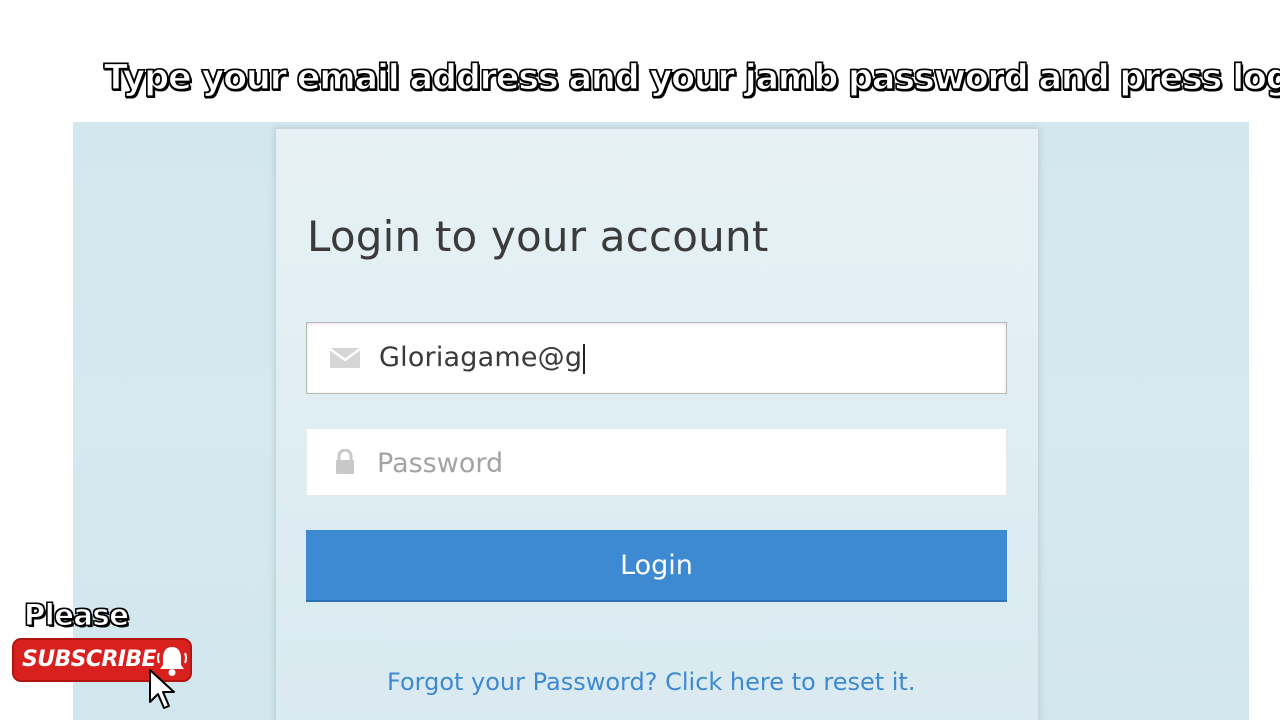 This screenshot has width=1280, height=720. What do you see at coordinates (89, 659) in the screenshot?
I see `subscribe-label: SUBSCRIBE` at bounding box center [89, 659].